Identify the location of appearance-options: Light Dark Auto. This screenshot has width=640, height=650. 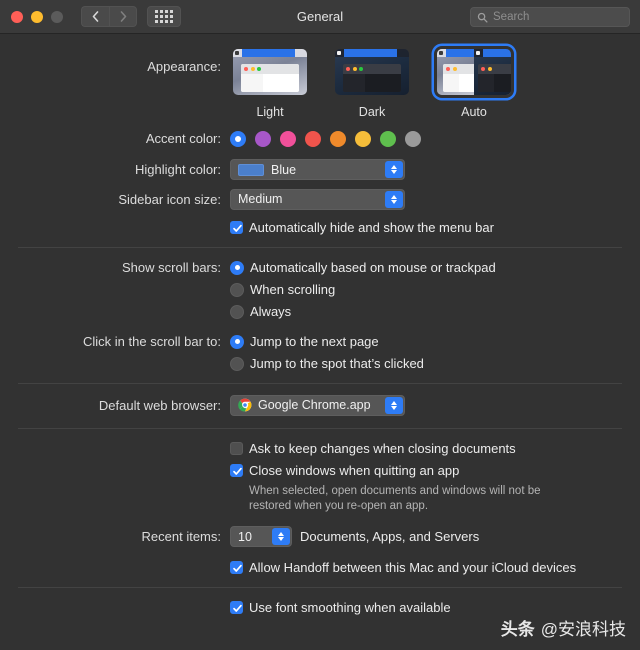
(435, 81).